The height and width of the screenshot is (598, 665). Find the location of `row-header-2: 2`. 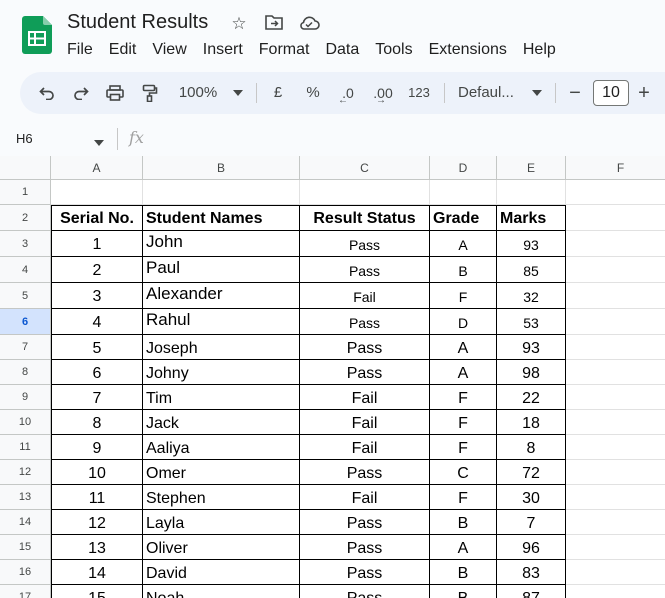

row-header-2: 2 is located at coordinates (25, 218).